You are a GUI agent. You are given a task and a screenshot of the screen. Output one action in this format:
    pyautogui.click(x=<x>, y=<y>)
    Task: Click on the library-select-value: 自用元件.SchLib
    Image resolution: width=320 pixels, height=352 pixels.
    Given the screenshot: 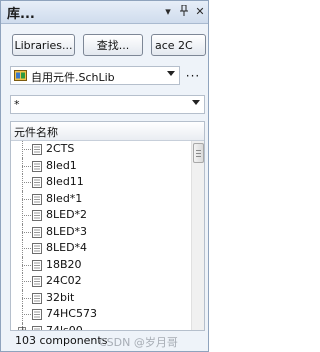 What is the action you would take?
    pyautogui.click(x=73, y=77)
    